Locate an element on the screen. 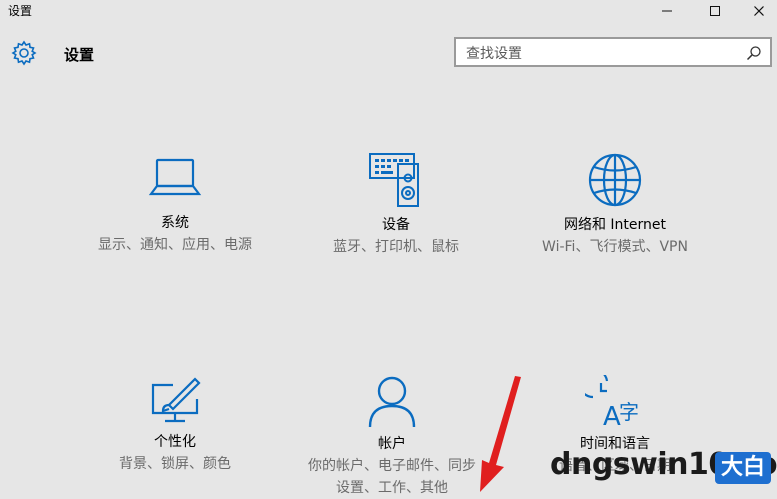 Image resolution: width=777 pixels, height=499 pixels. tile-subtitle: Wi-Fi、飞行模式、VPN is located at coordinates (615, 247).